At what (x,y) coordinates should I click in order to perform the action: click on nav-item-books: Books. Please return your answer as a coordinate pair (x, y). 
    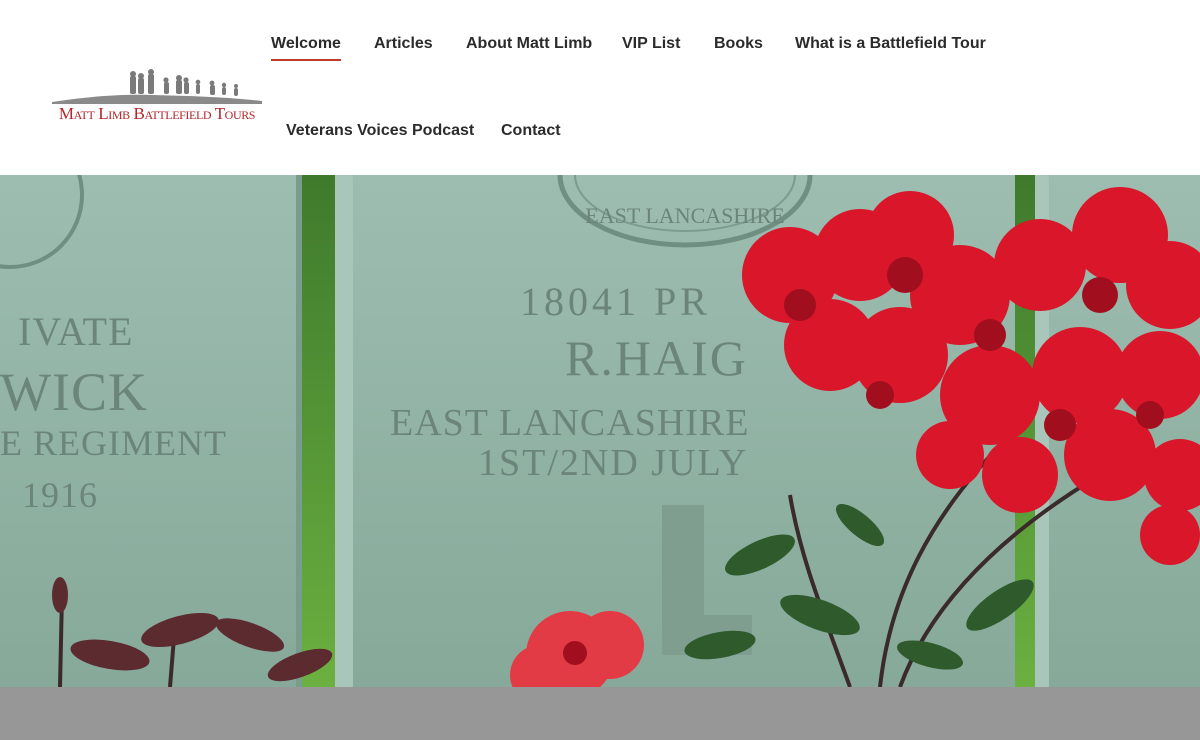
    Looking at the image, I should click on (738, 44).